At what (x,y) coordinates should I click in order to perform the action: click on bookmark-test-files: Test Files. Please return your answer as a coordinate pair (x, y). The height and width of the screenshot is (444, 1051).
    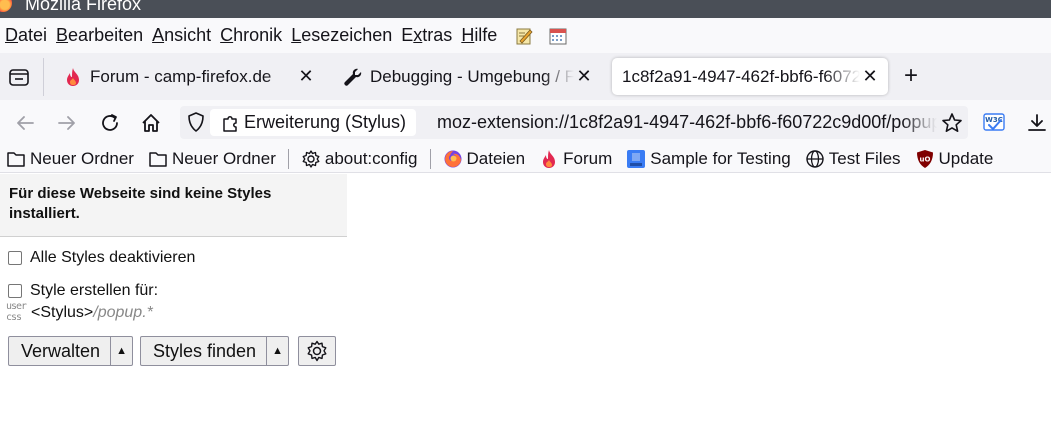
    Looking at the image, I should click on (853, 159).